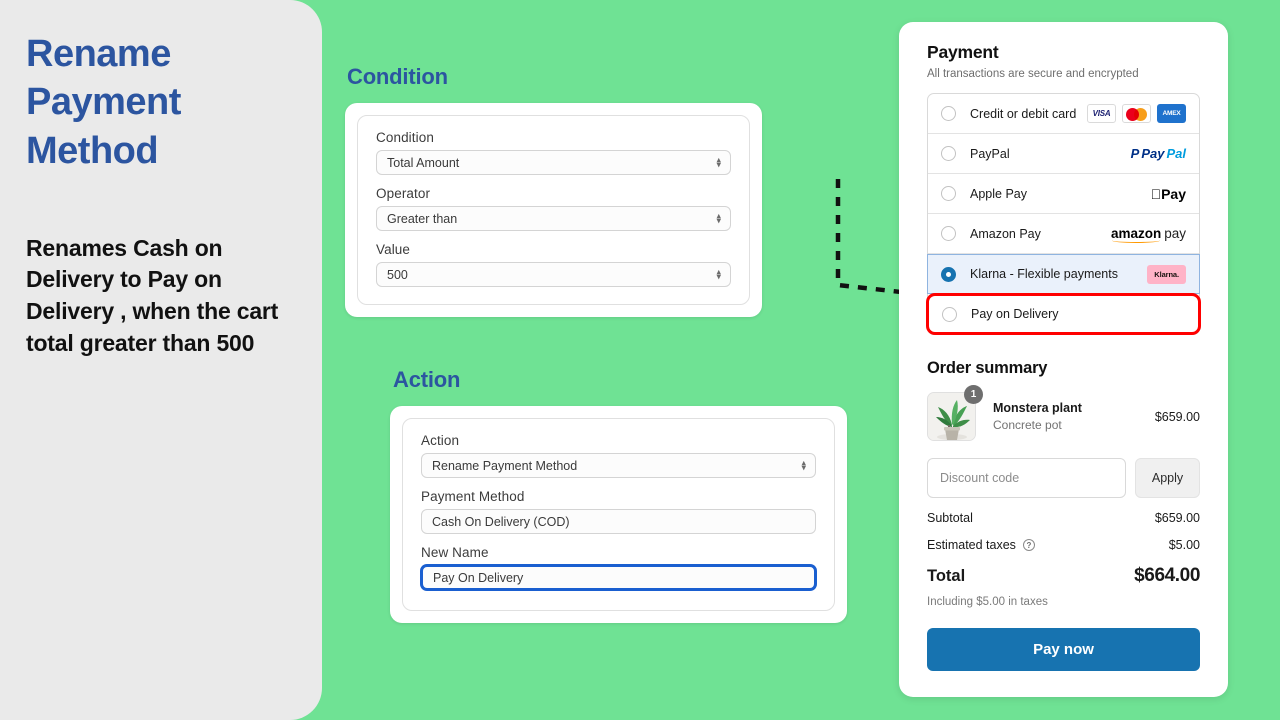 This screenshot has width=1280, height=720. Describe the element at coordinates (946, 575) in the screenshot. I see `total-label: Total` at that location.